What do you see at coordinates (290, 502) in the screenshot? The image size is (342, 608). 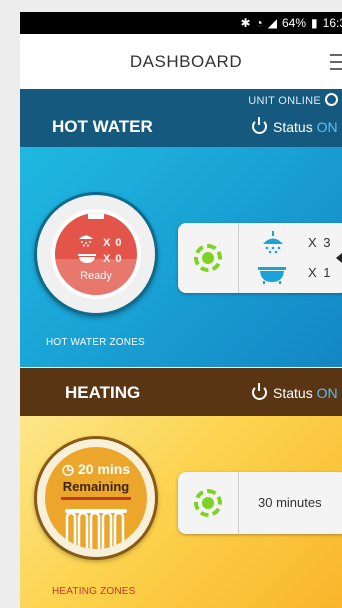 I see `zone-duration: 30 minutes` at bounding box center [290, 502].